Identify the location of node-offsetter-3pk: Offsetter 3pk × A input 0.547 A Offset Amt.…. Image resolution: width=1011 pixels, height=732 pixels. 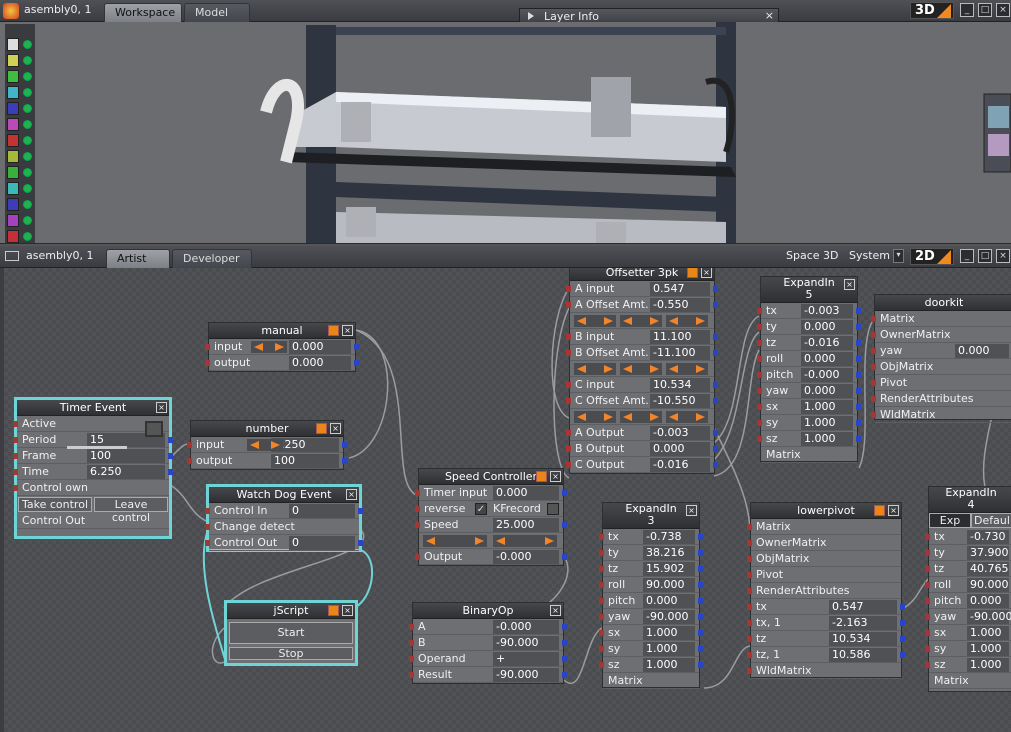
(642, 371).